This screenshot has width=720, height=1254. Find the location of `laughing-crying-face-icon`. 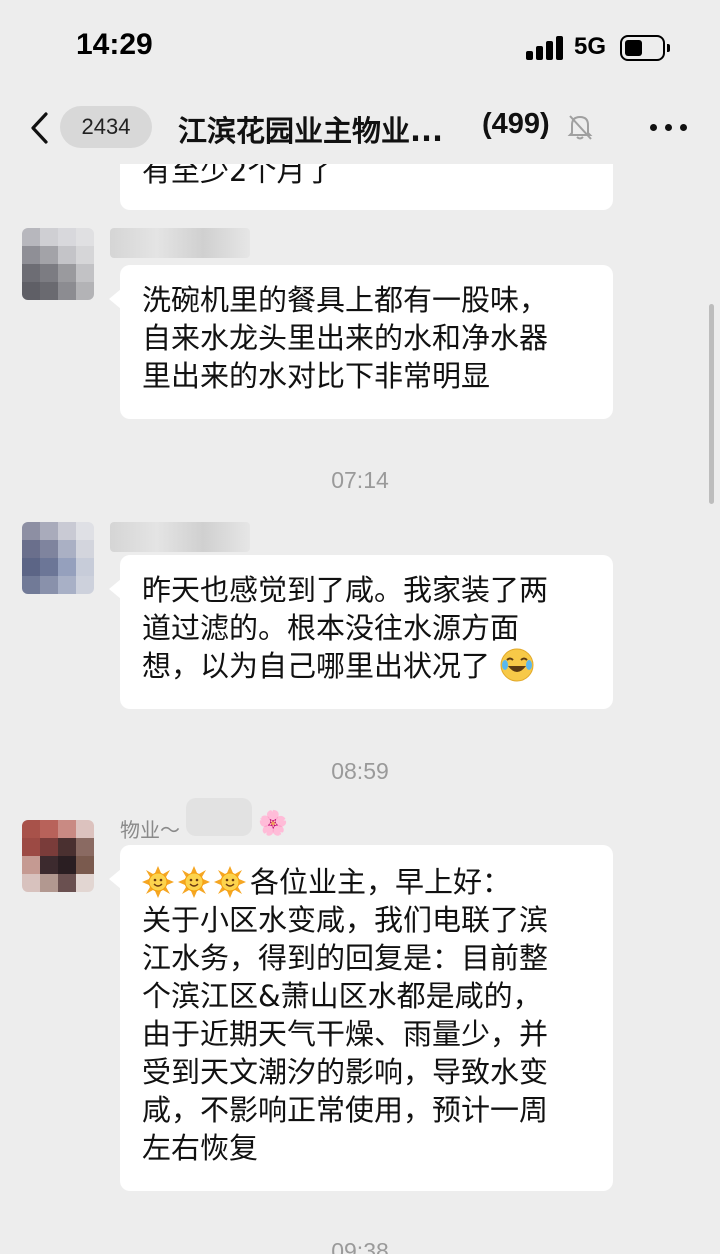

laughing-crying-face-icon is located at coordinates (517, 665).